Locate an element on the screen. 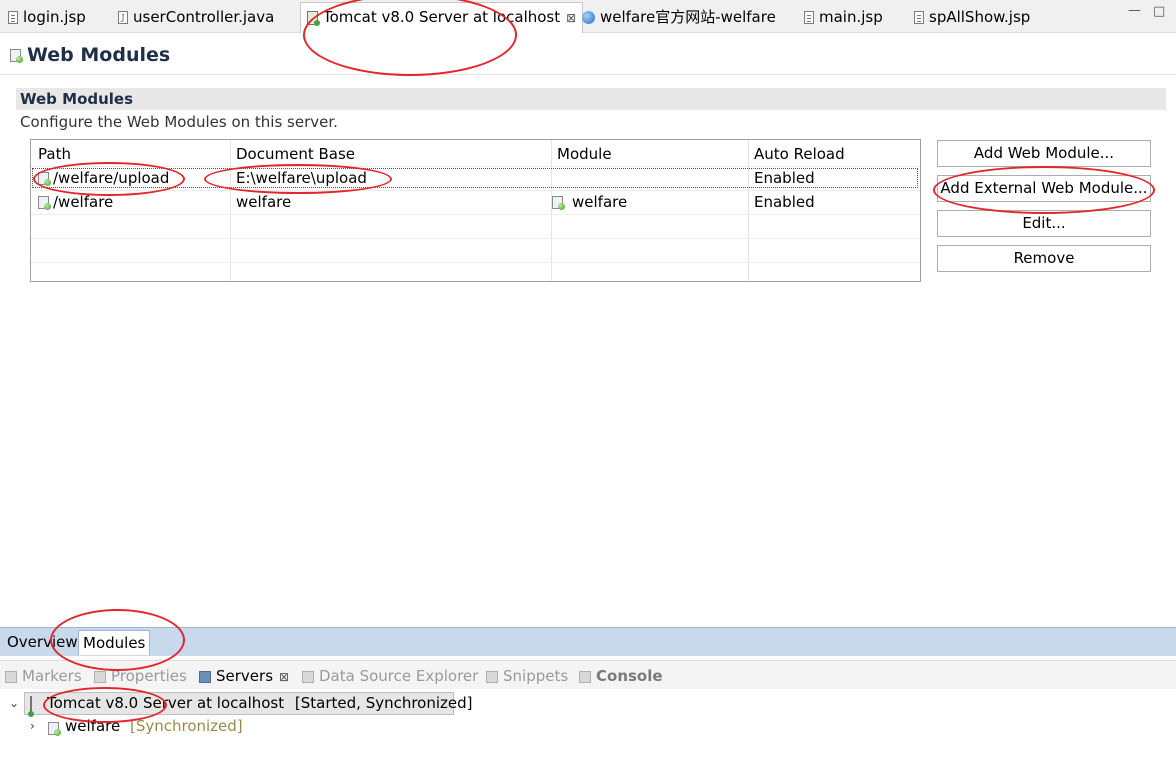 The image size is (1176, 761). view-tab-data-source-explorer: Data Source Explorer is located at coordinates (390, 676).